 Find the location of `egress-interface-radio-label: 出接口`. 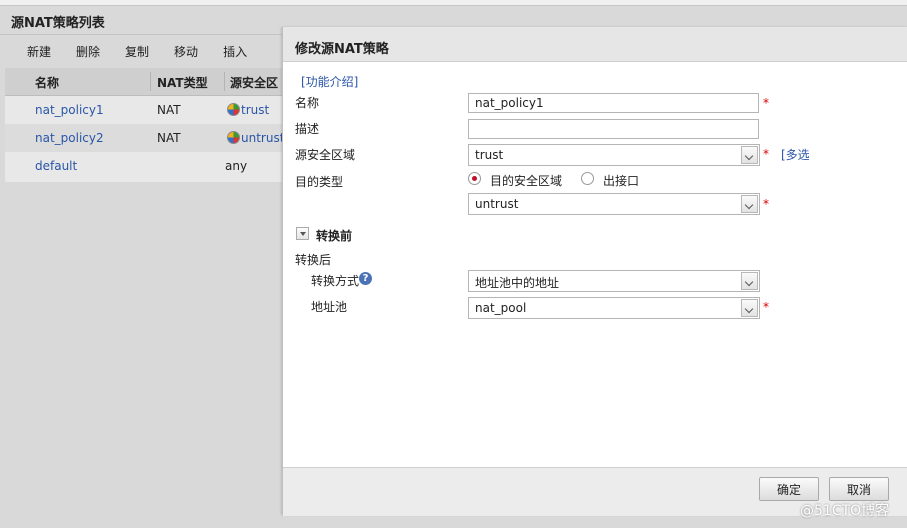

egress-interface-radio-label: 出接口 is located at coordinates (621, 180).